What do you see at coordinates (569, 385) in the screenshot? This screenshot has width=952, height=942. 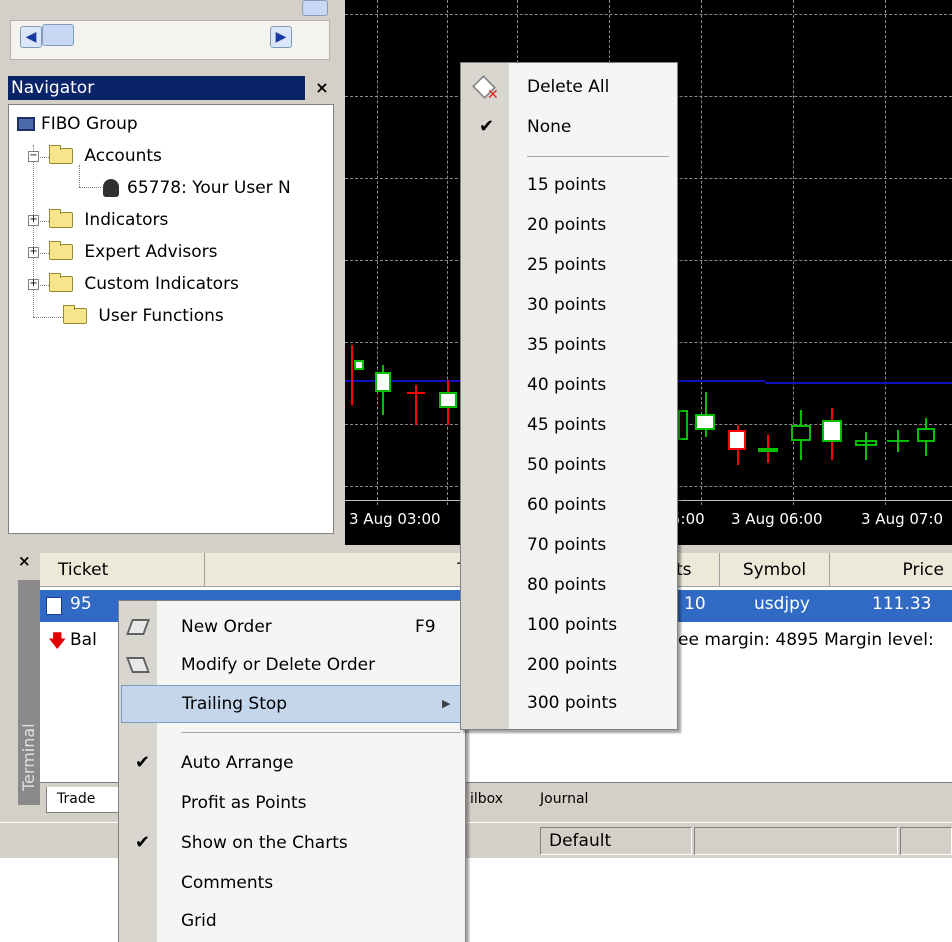 I see `menu-item-points: 40 points` at bounding box center [569, 385].